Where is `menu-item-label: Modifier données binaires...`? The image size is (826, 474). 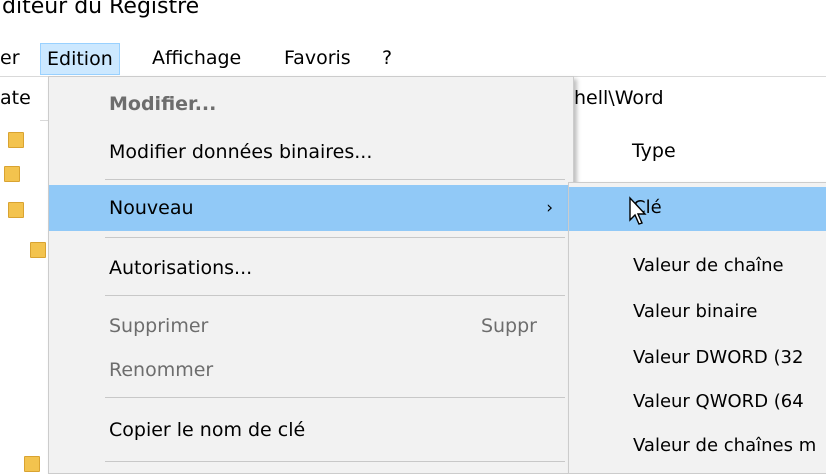 menu-item-label: Modifier données binaires... is located at coordinates (241, 152).